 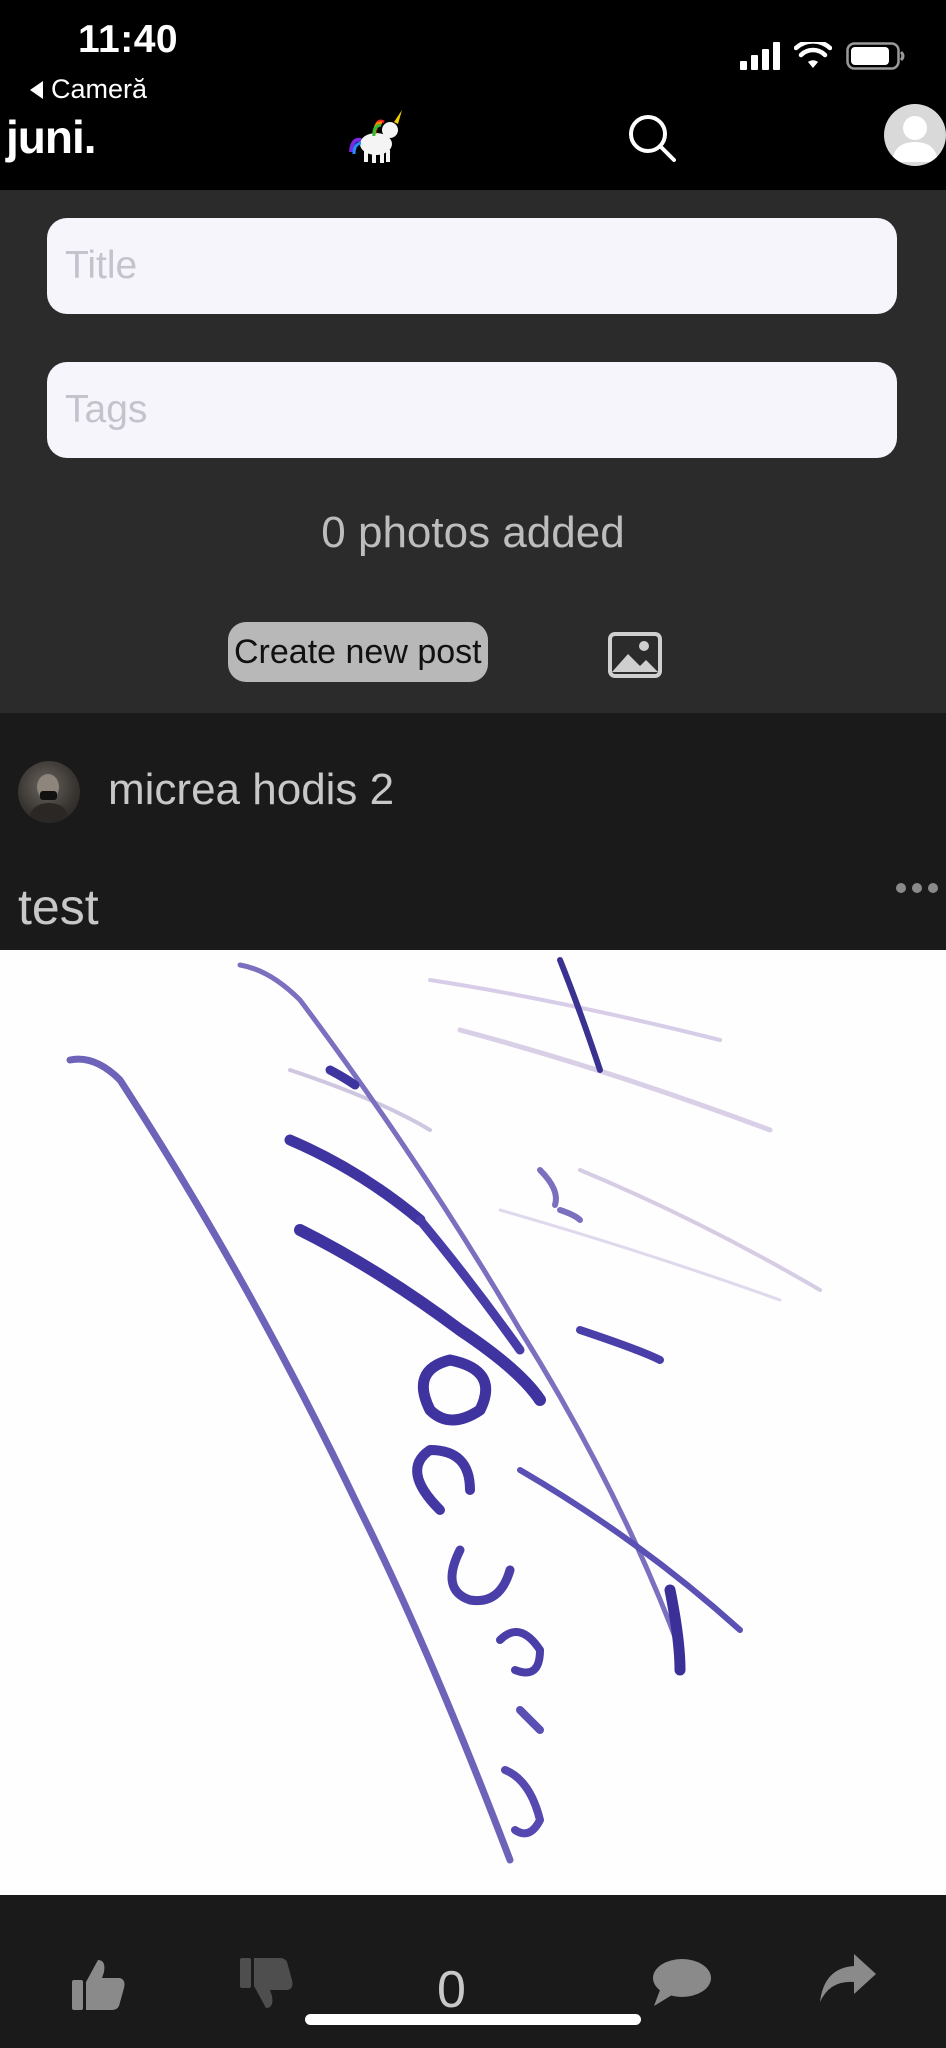 I want to click on ellipsis-icon, so click(x=917, y=888).